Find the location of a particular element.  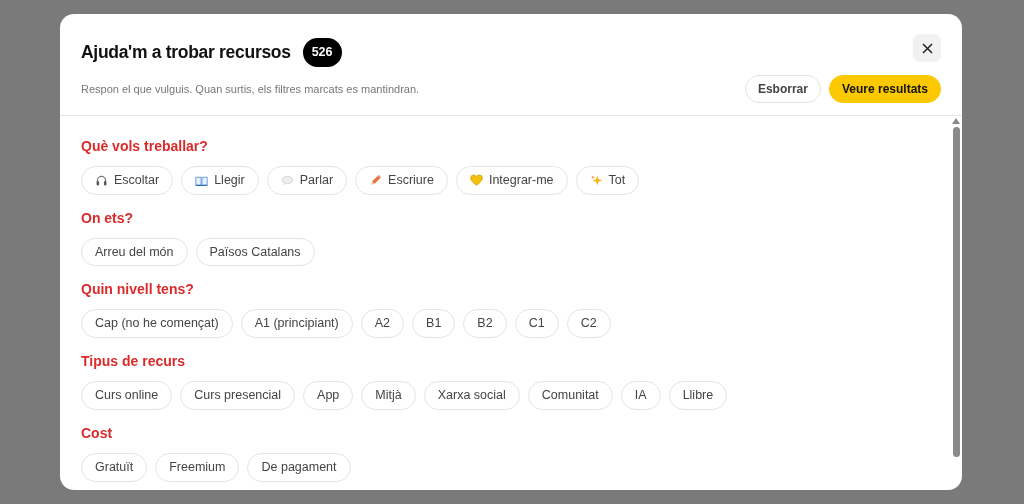

filter-chip: Curs presencial is located at coordinates (238, 395).